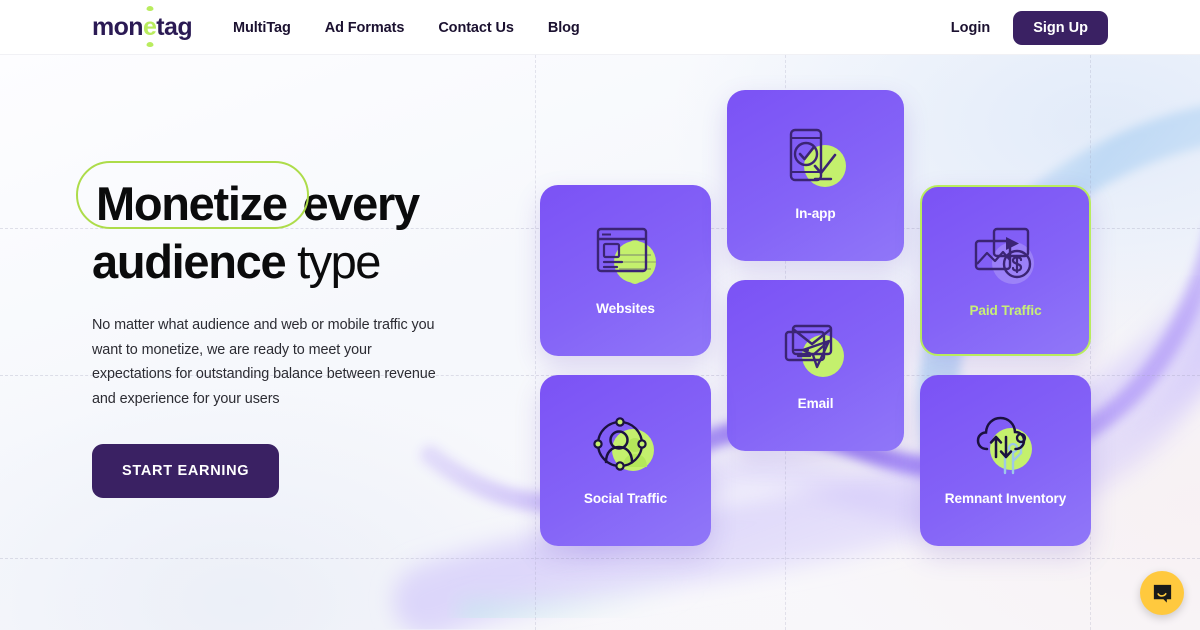  What do you see at coordinates (1060, 27) in the screenshot?
I see `sign-up-button: Sign Up` at bounding box center [1060, 27].